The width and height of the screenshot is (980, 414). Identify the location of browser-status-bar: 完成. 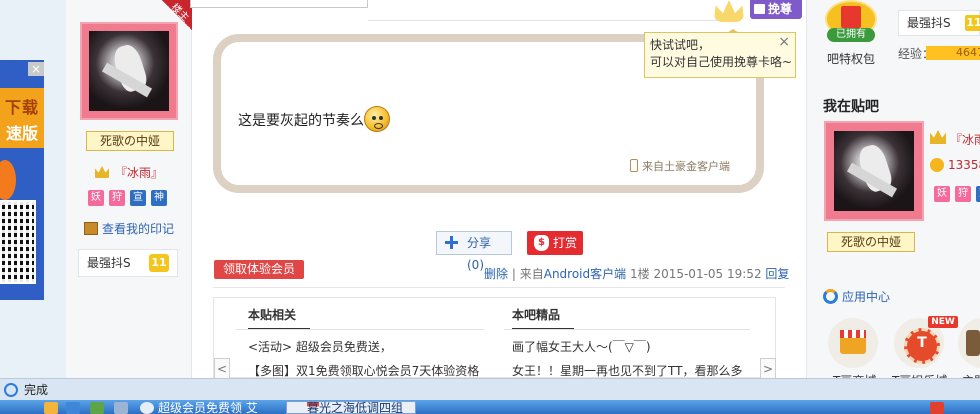
(490, 389).